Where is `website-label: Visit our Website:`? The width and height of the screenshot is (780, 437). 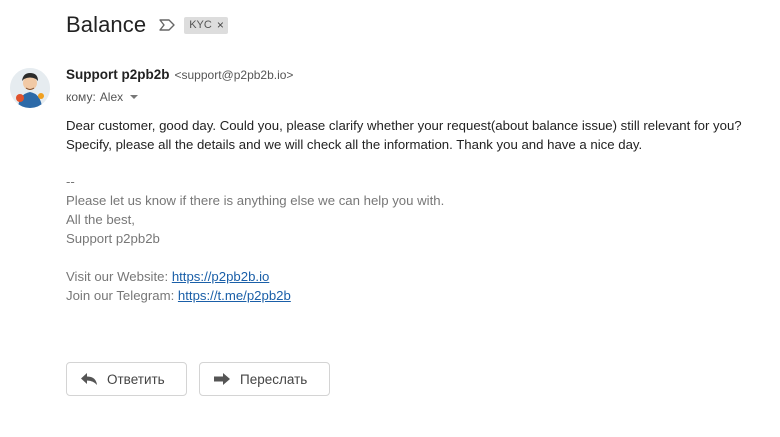 website-label: Visit our Website: is located at coordinates (117, 276).